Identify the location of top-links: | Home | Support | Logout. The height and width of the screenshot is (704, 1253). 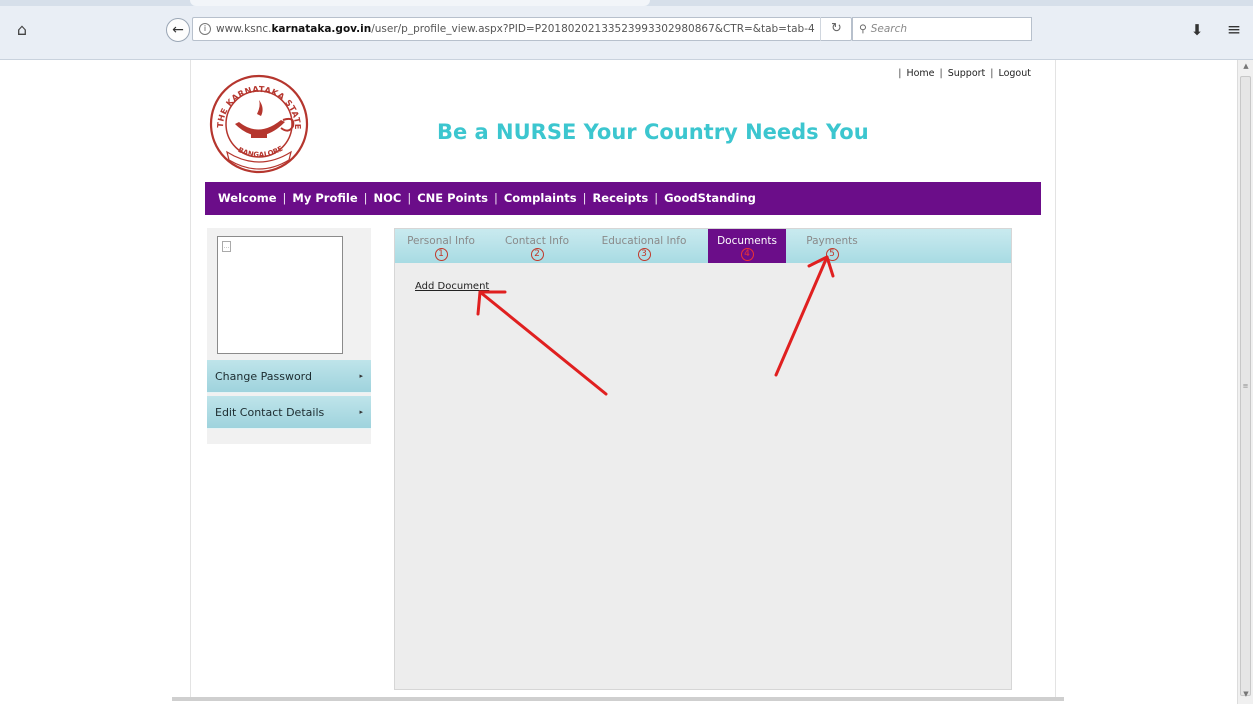
(964, 73).